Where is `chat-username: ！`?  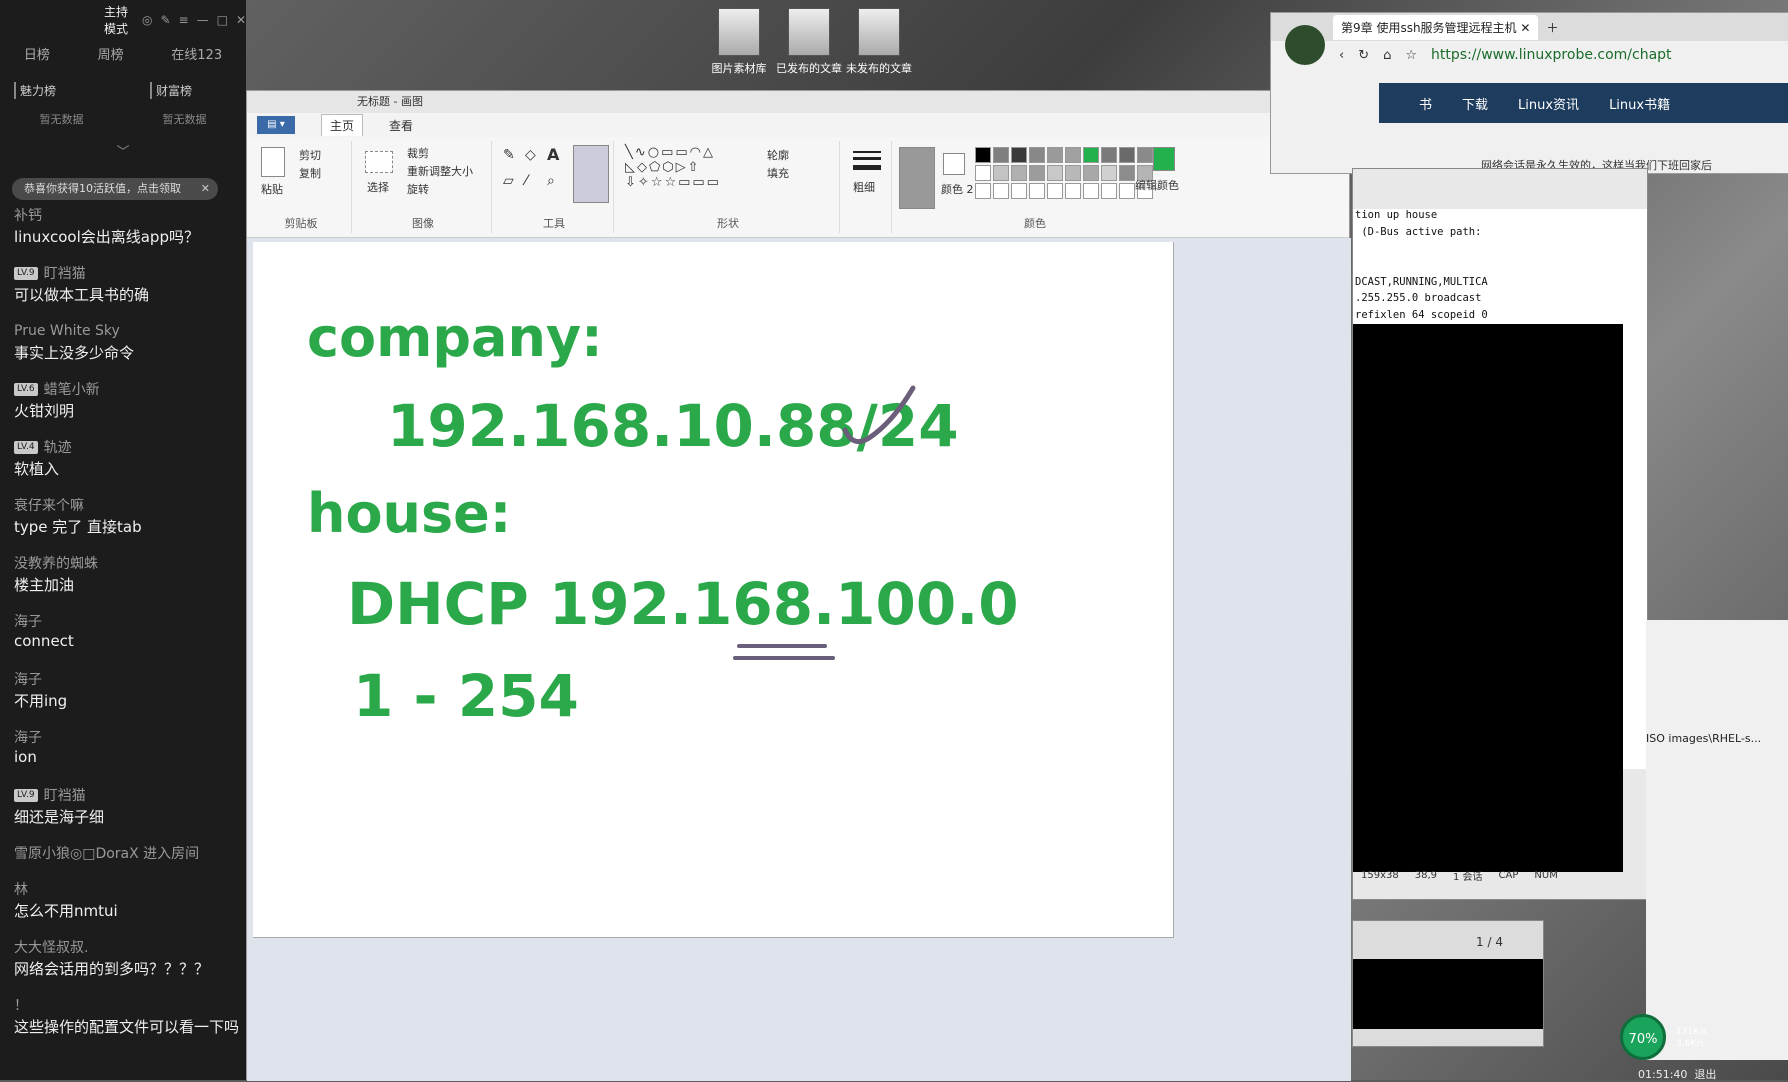 chat-username: ！ is located at coordinates (128, 1005).